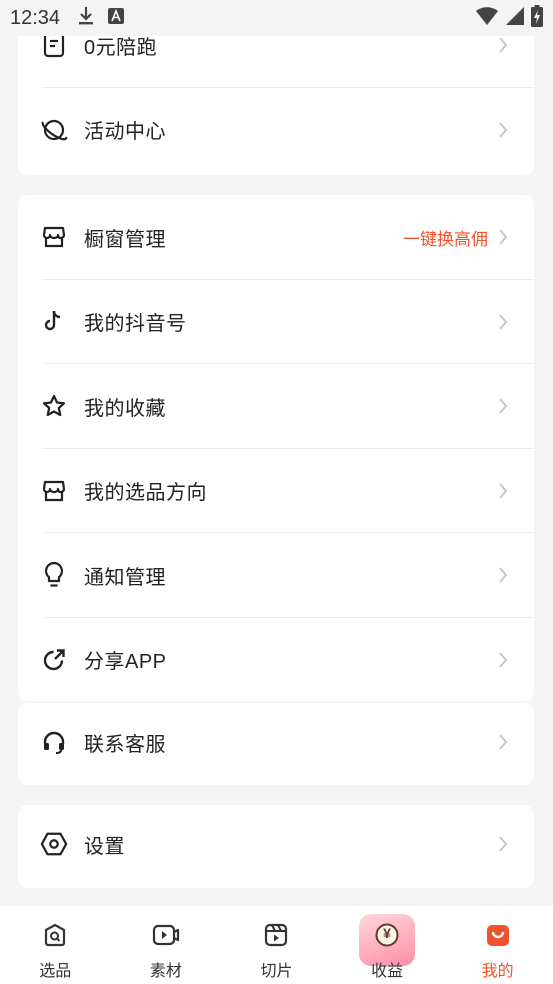 This screenshot has height=984, width=553. I want to click on clapperboard-icon, so click(276, 937).